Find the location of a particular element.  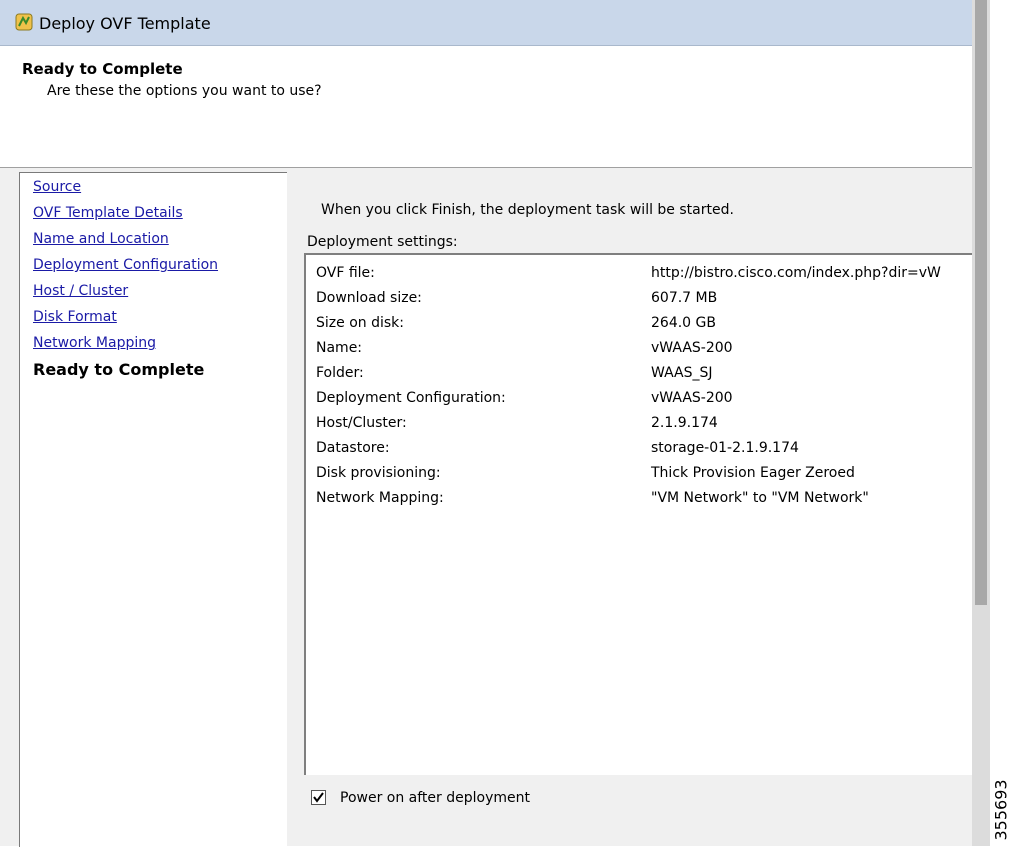

step-current-ready-to-complete: Ready to Complete is located at coordinates (119, 369).